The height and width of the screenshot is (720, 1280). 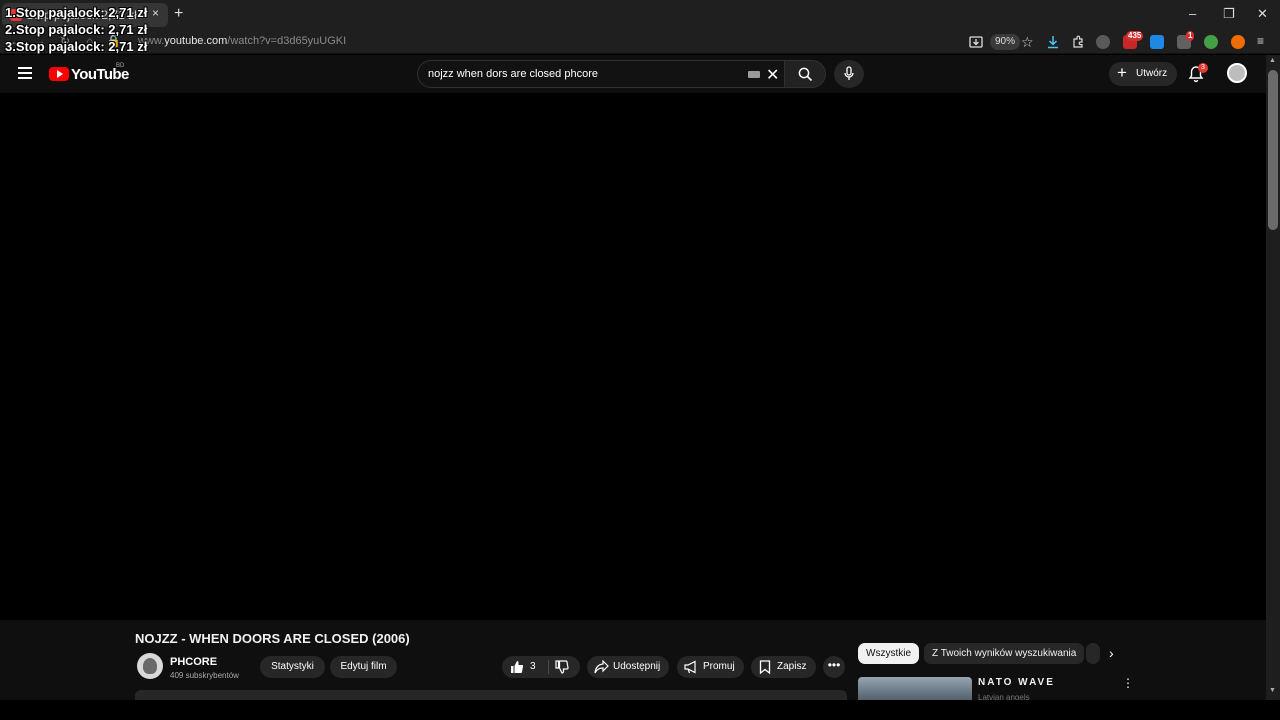 What do you see at coordinates (562, 667) in the screenshot?
I see `dislike-icon` at bounding box center [562, 667].